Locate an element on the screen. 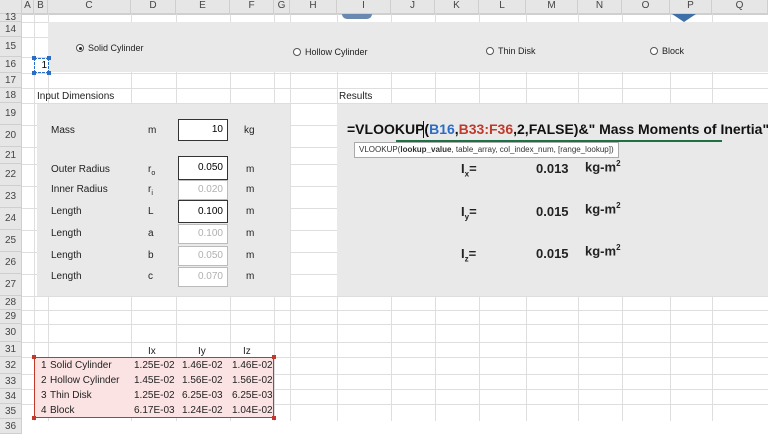 The width and height of the screenshot is (768, 434). row-header: 35 is located at coordinates (11, 411).